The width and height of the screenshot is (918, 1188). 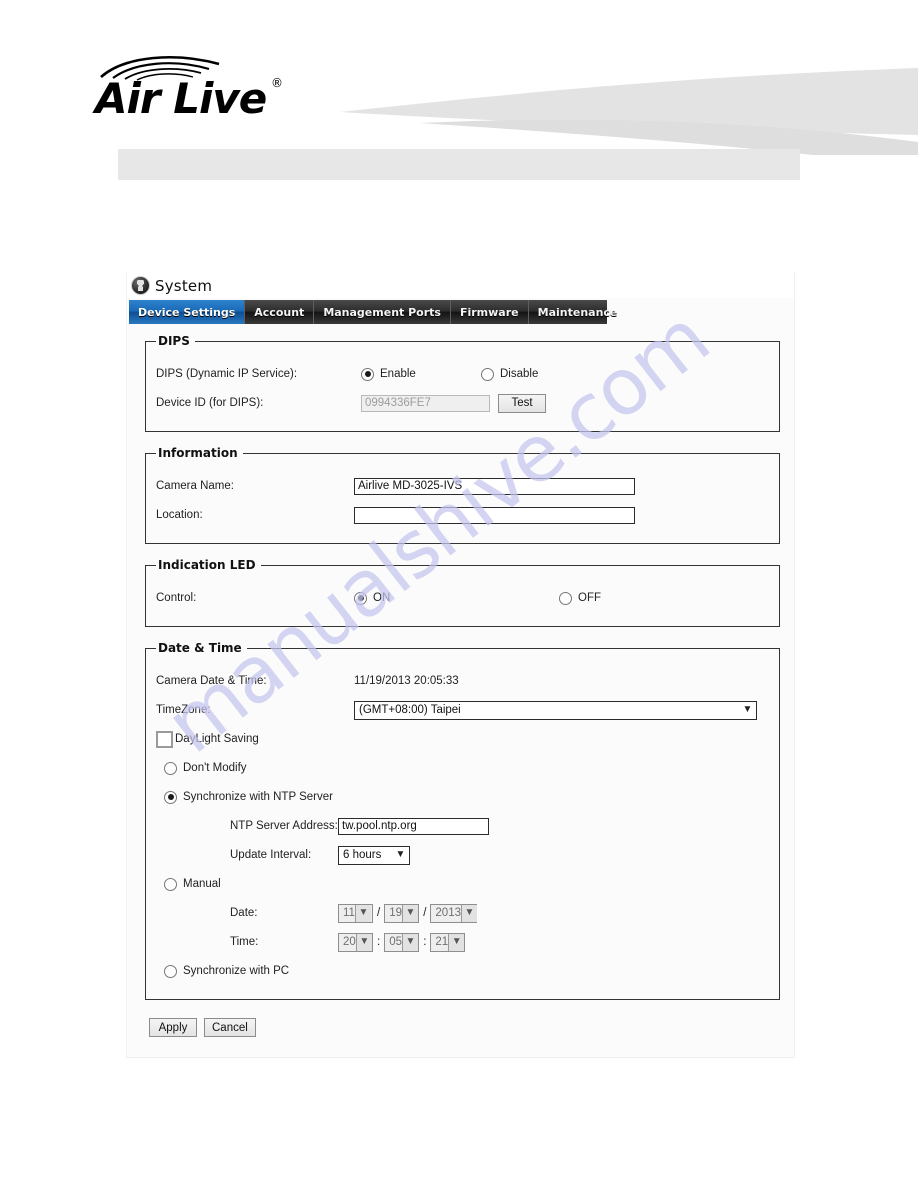 What do you see at coordinates (459, 164) in the screenshot?
I see `header-accent-bar` at bounding box center [459, 164].